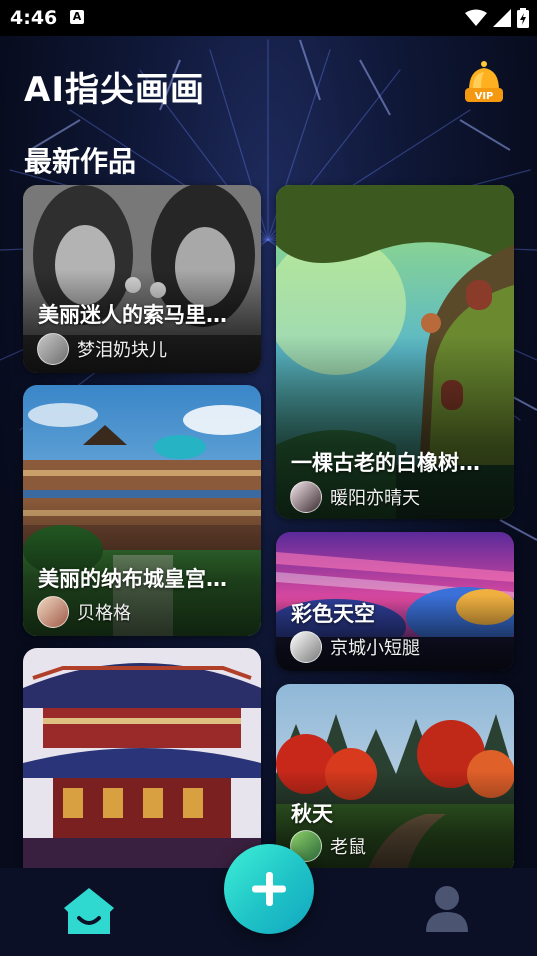  I want to click on status-bar: 4:46 A, so click(268, 18).